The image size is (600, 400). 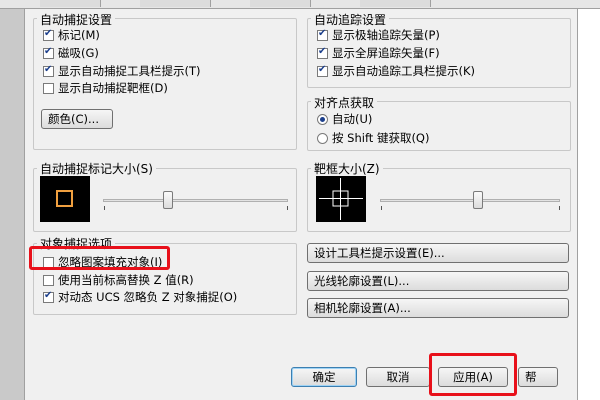 What do you see at coordinates (347, 168) in the screenshot?
I see `aperture-size-title: 靶框大小(Z)` at bounding box center [347, 168].